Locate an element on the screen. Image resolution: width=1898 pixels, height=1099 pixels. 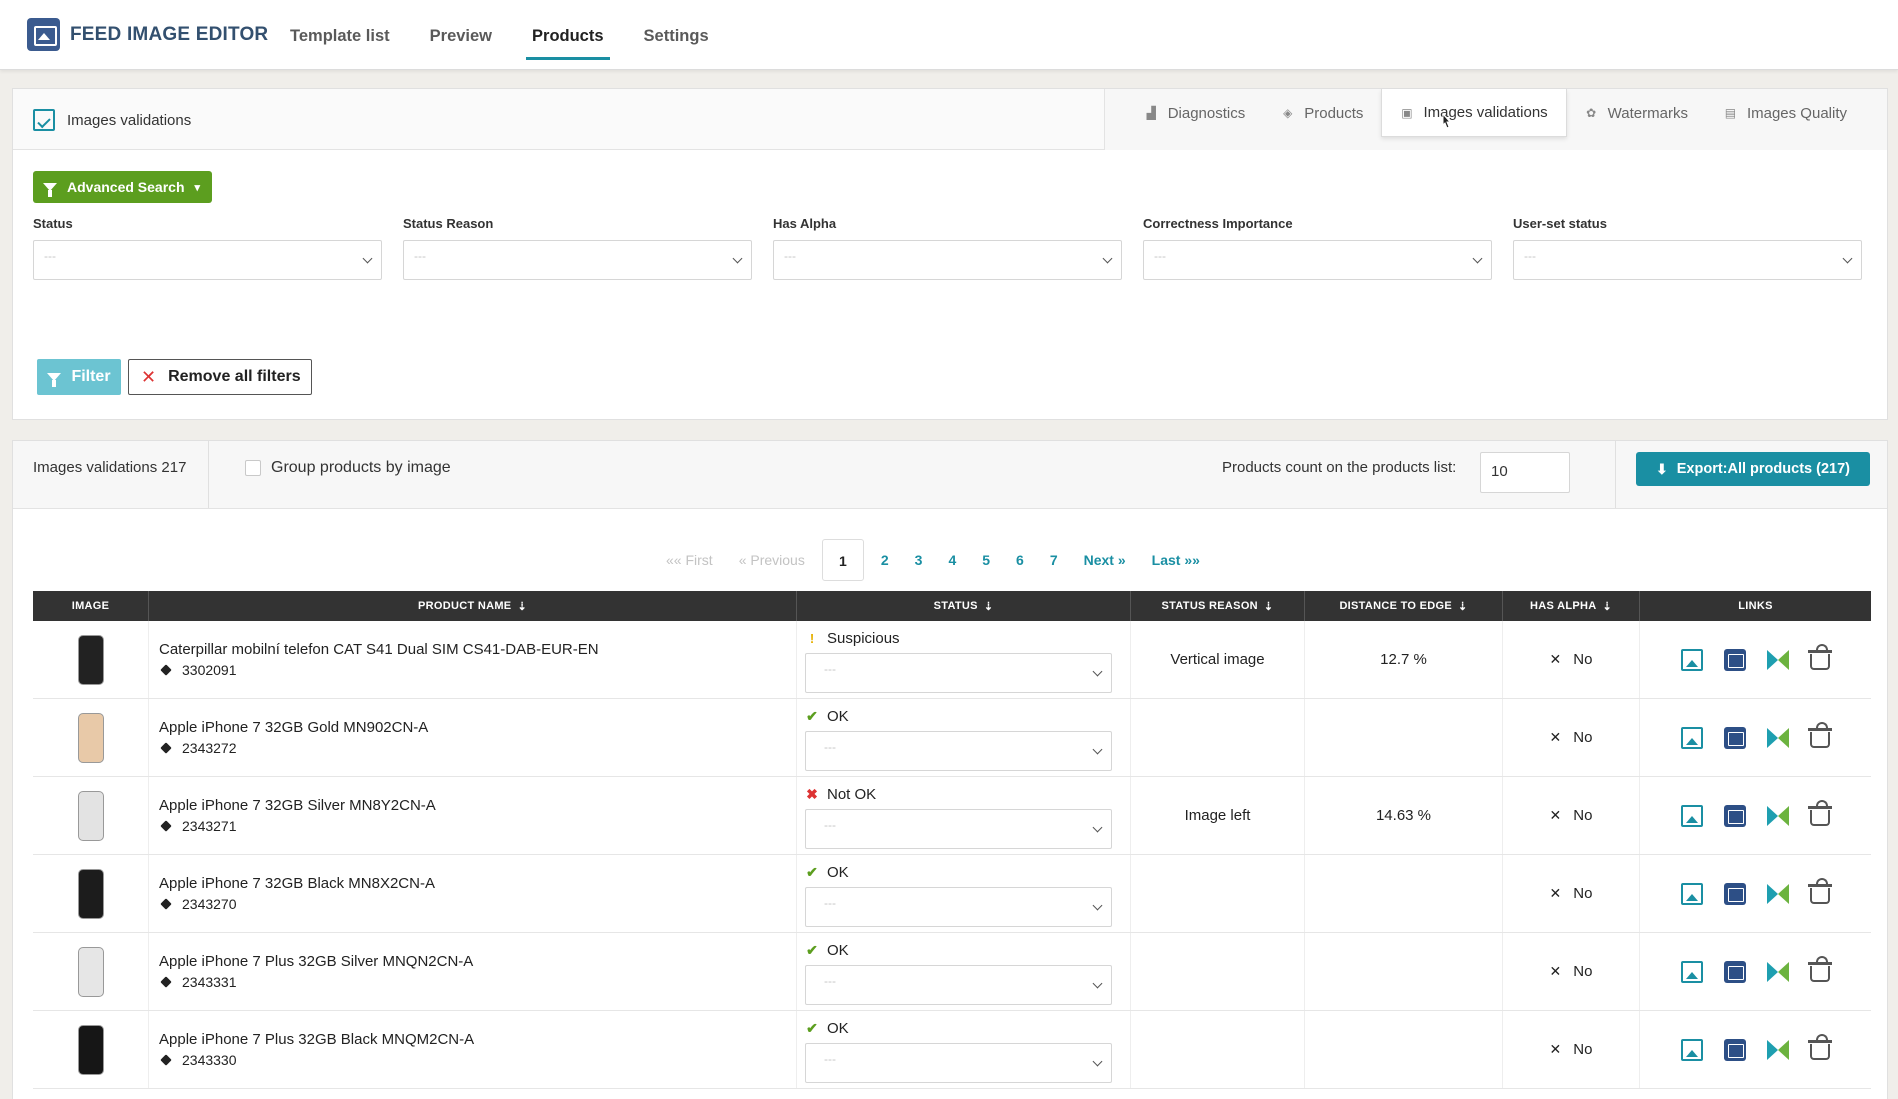
col-label: IMAGE is located at coordinates (90, 606).